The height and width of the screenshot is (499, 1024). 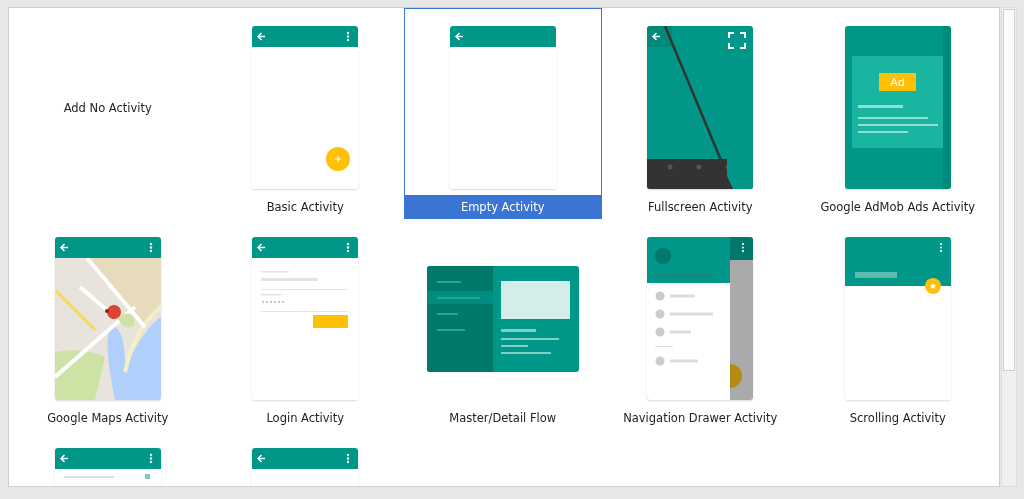 What do you see at coordinates (700, 113) in the screenshot?
I see `template-tile: Fullscreen Activity` at bounding box center [700, 113].